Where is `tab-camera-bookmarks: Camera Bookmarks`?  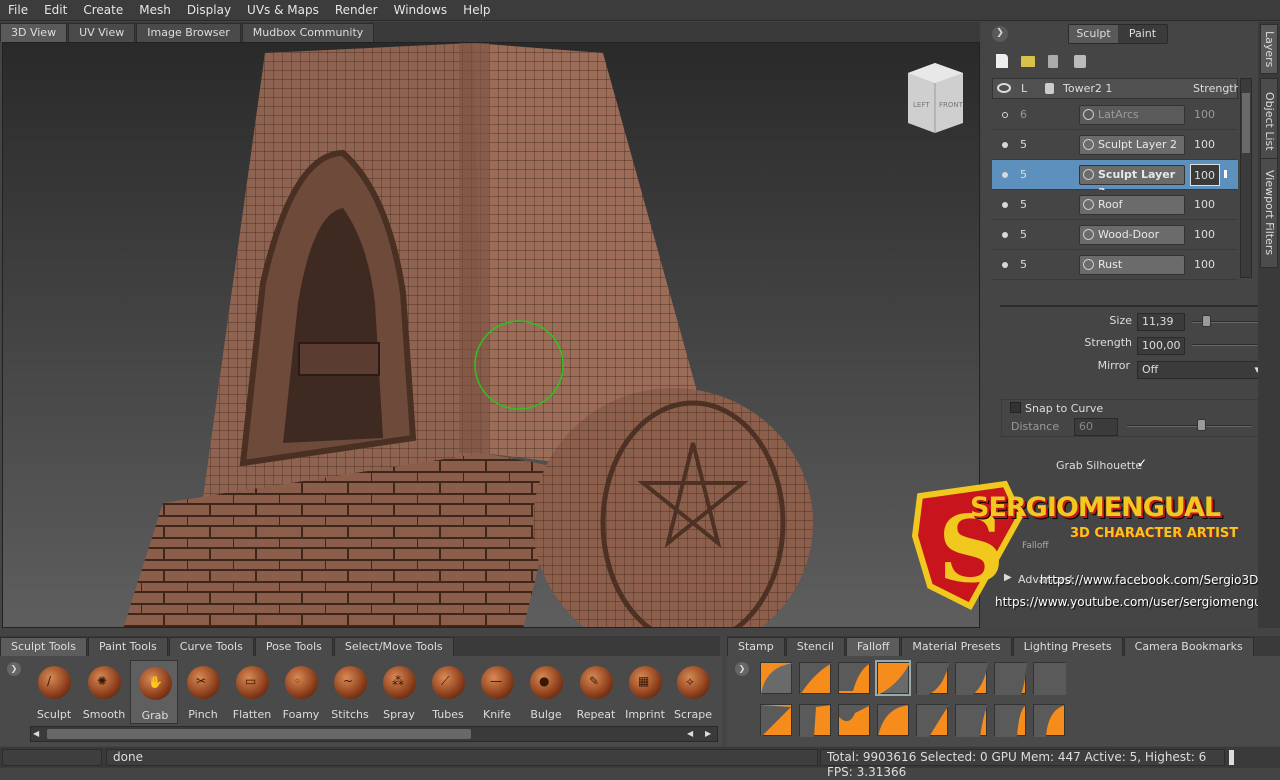
tab-camera-bookmarks: Camera Bookmarks is located at coordinates (1188, 646).